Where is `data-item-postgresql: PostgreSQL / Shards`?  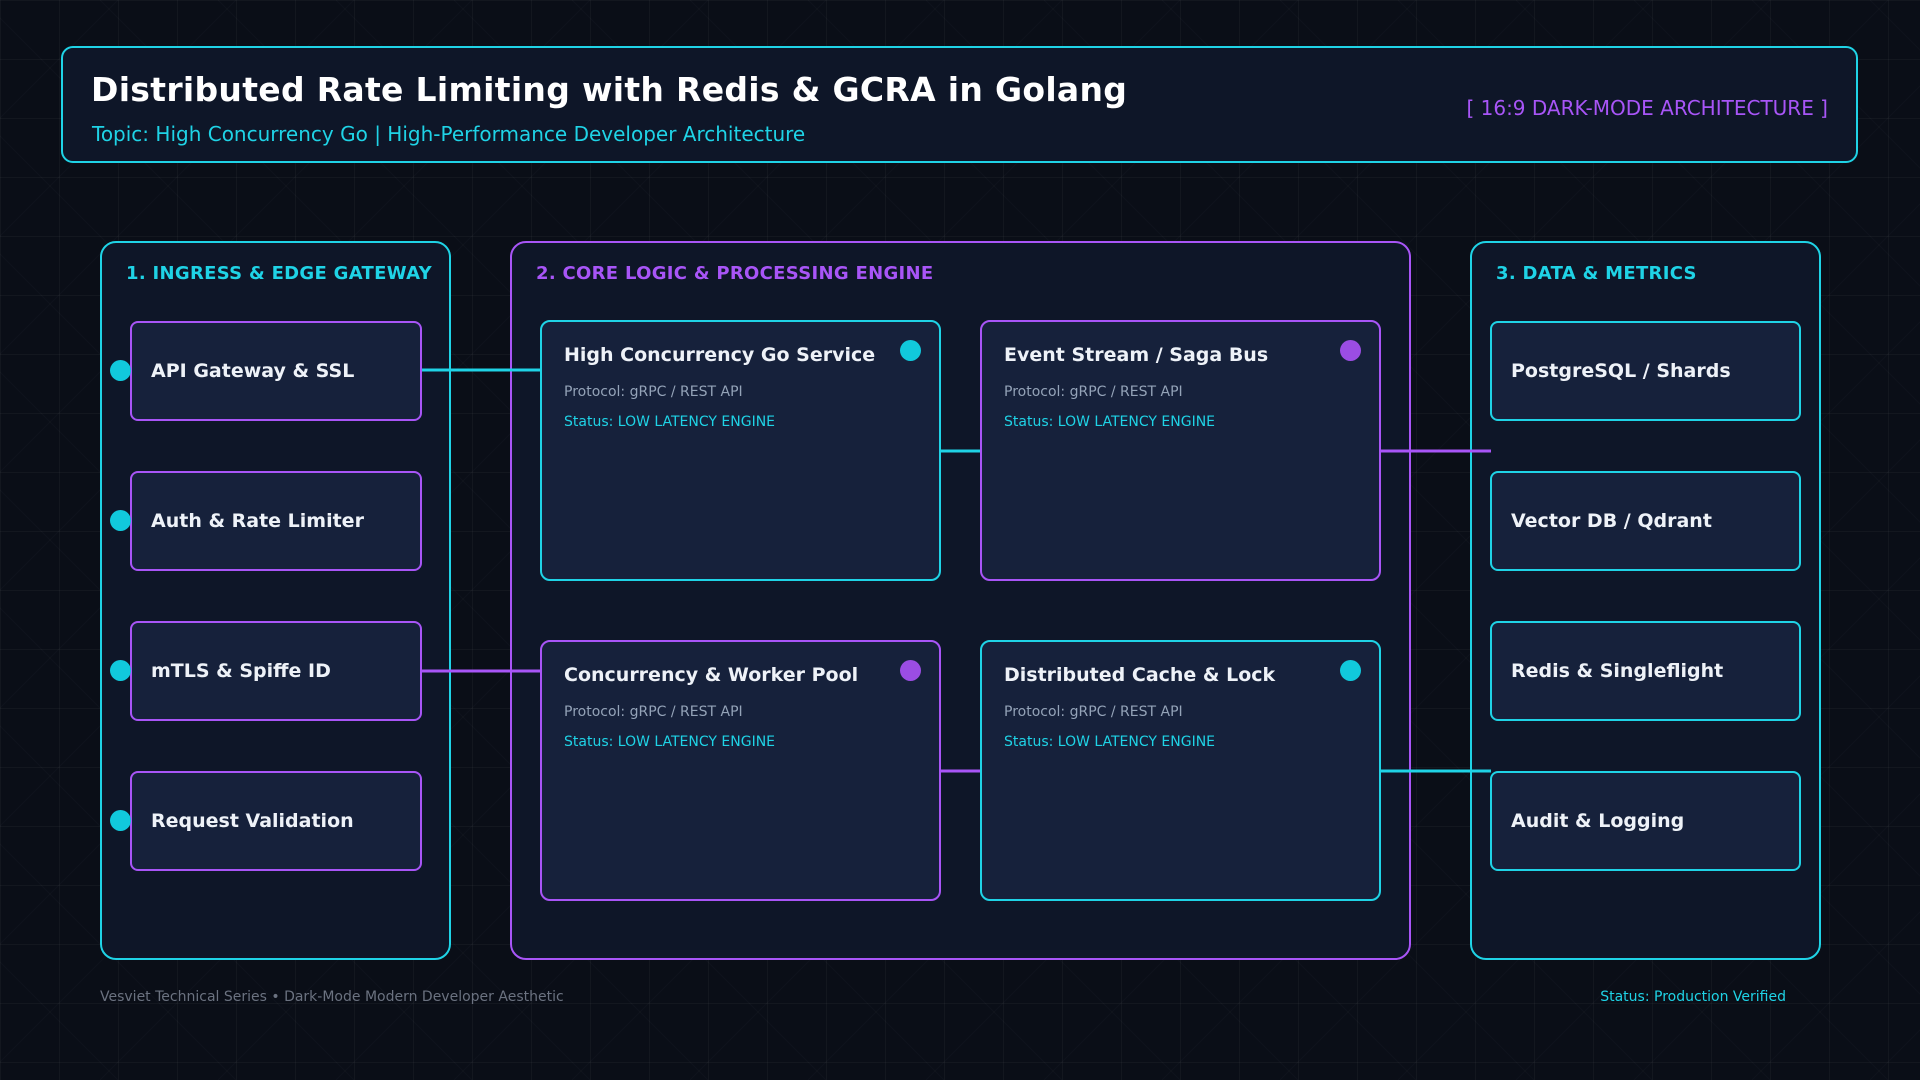
data-item-postgresql: PostgreSQL / Shards is located at coordinates (1645, 371).